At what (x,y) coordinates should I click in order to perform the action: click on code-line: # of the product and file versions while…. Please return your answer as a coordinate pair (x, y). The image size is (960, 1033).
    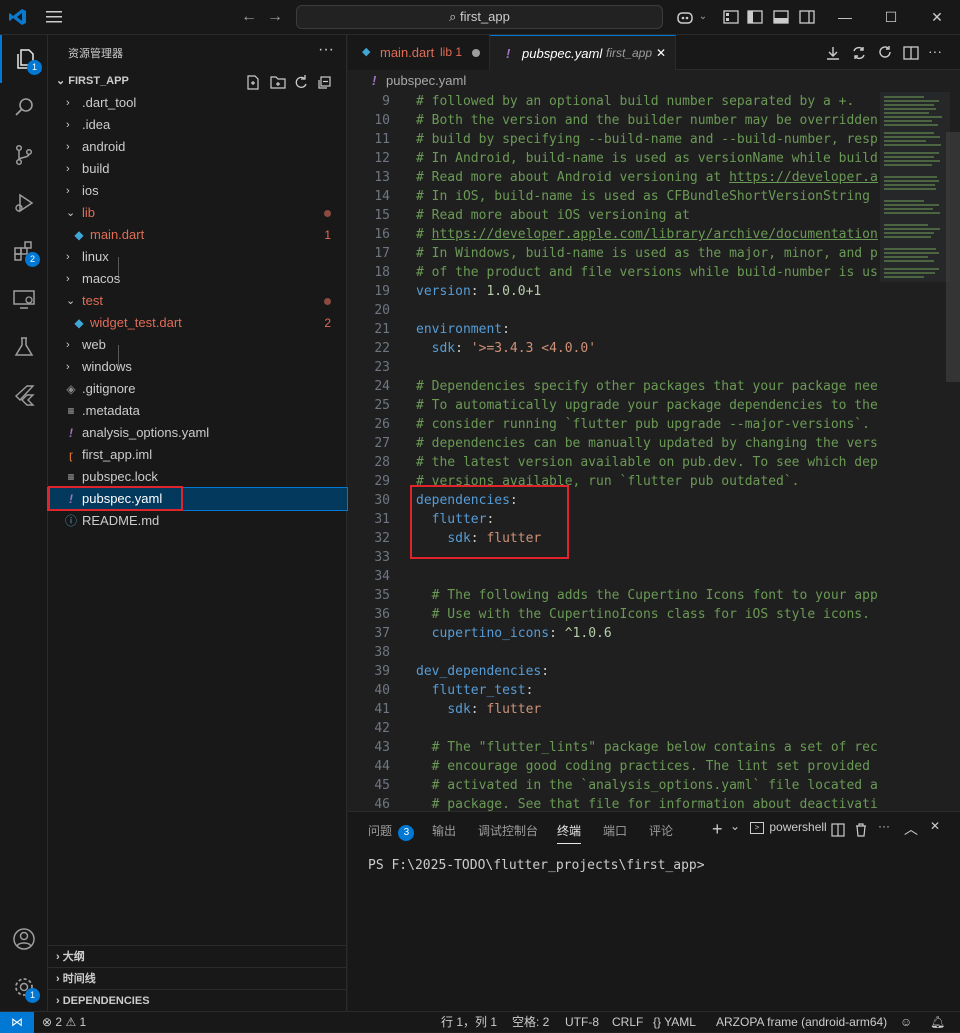
    Looking at the image, I should click on (647, 272).